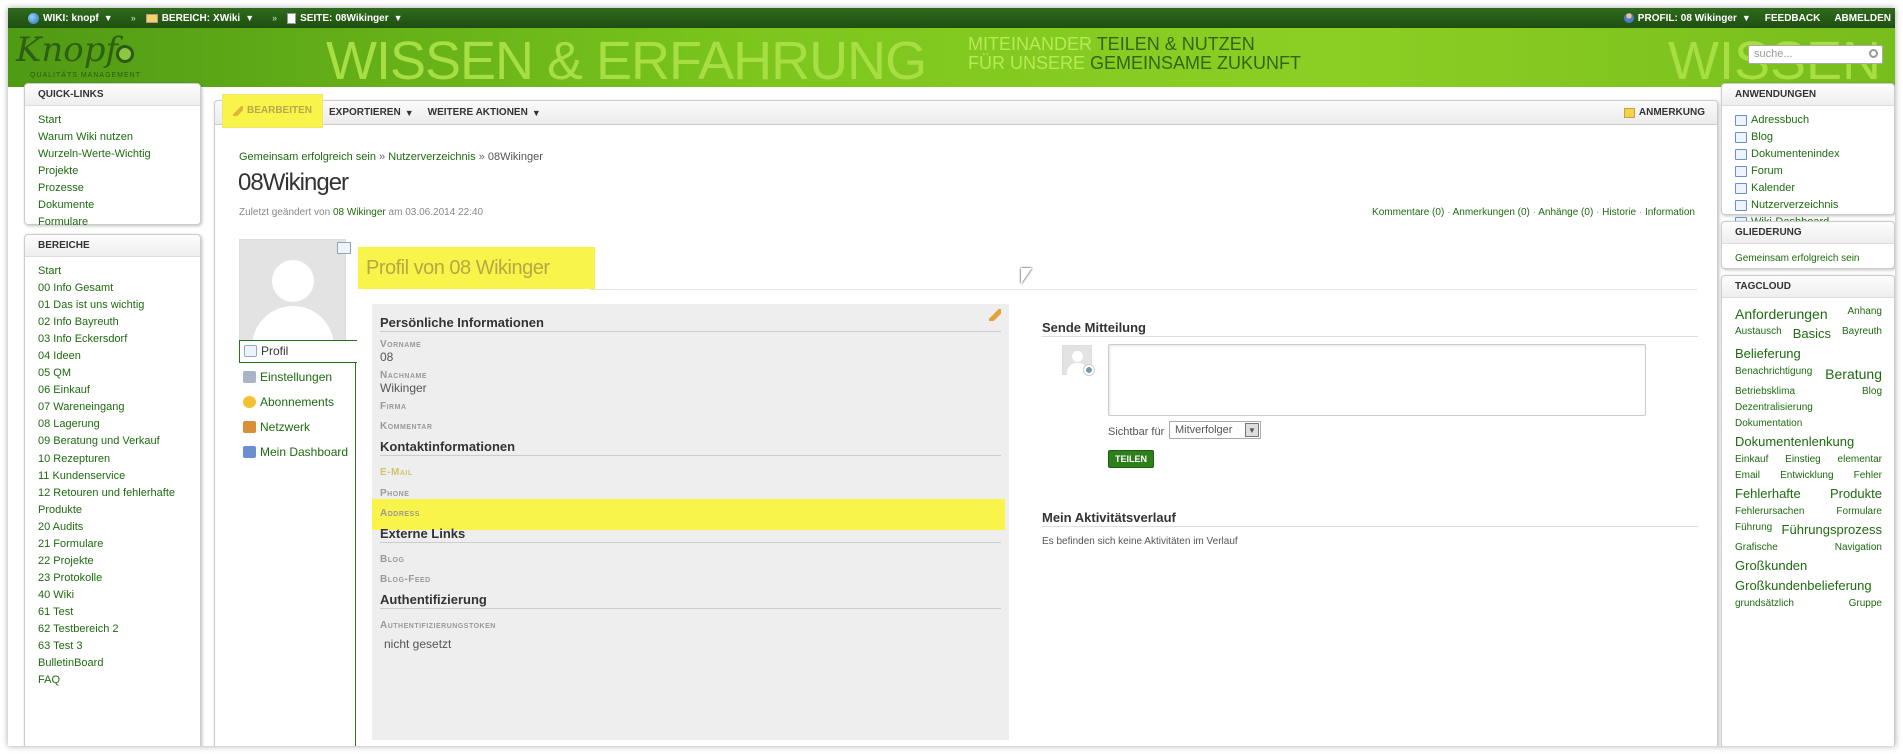 The height and width of the screenshot is (754, 1903). I want to click on tag-link: Führungsprozess, so click(1832, 530).